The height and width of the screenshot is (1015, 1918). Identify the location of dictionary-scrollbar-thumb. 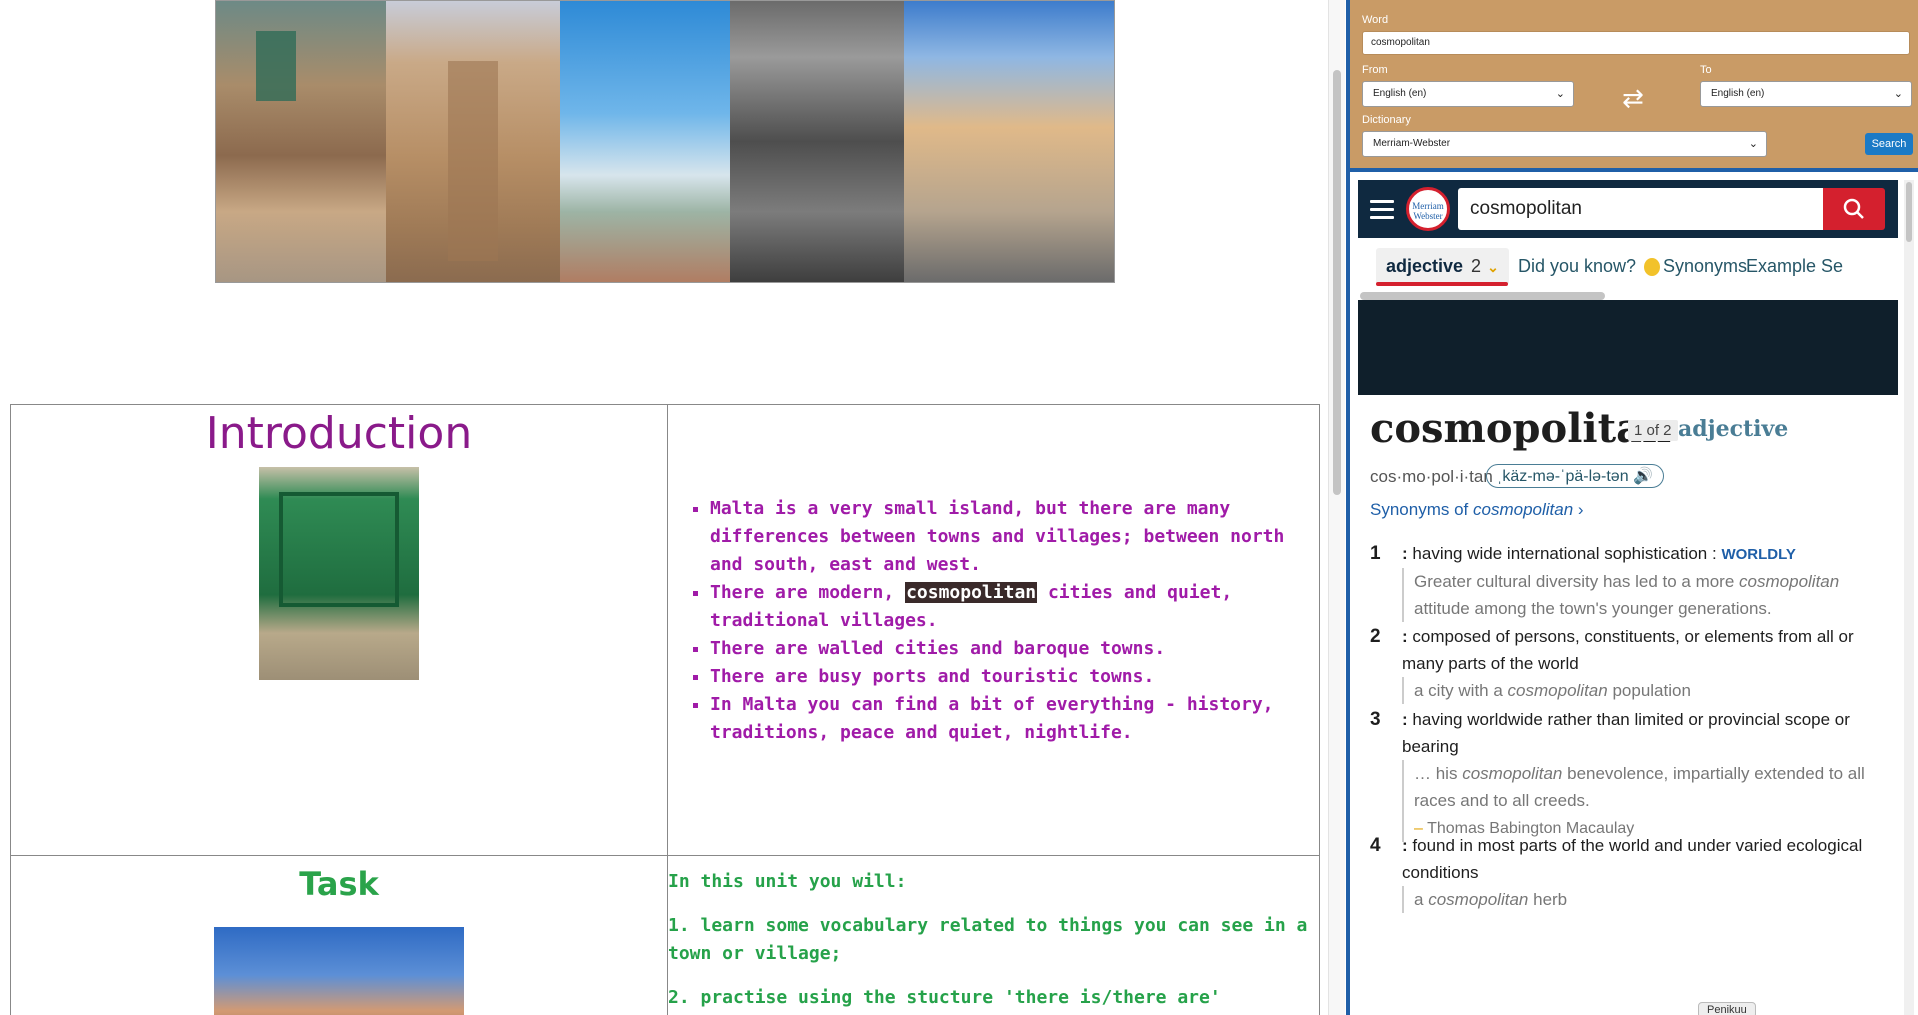
(1909, 212).